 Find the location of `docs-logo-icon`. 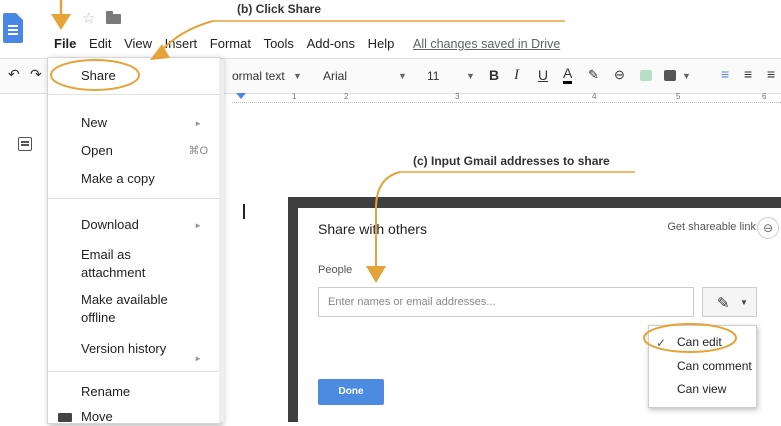

docs-logo-icon is located at coordinates (13, 28).